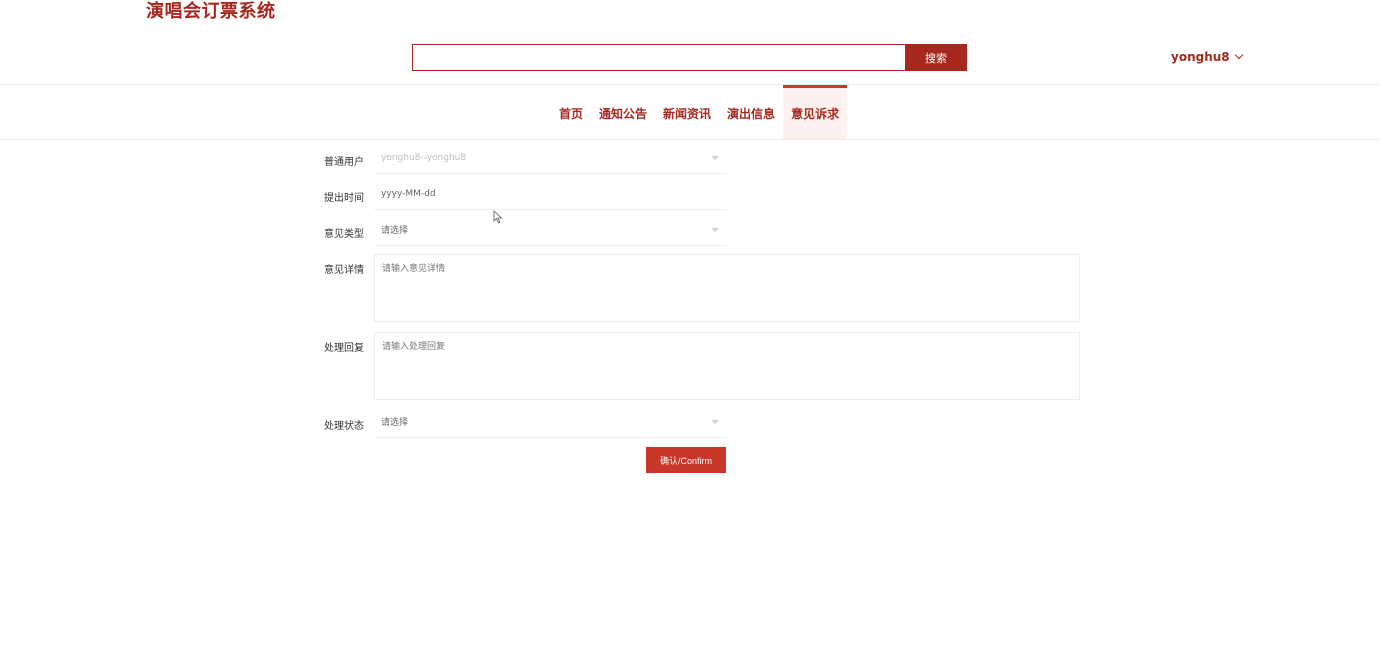 This screenshot has width=1380, height=659. What do you see at coordinates (395, 231) in the screenshot?
I see `type-select-value: 请选择` at bounding box center [395, 231].